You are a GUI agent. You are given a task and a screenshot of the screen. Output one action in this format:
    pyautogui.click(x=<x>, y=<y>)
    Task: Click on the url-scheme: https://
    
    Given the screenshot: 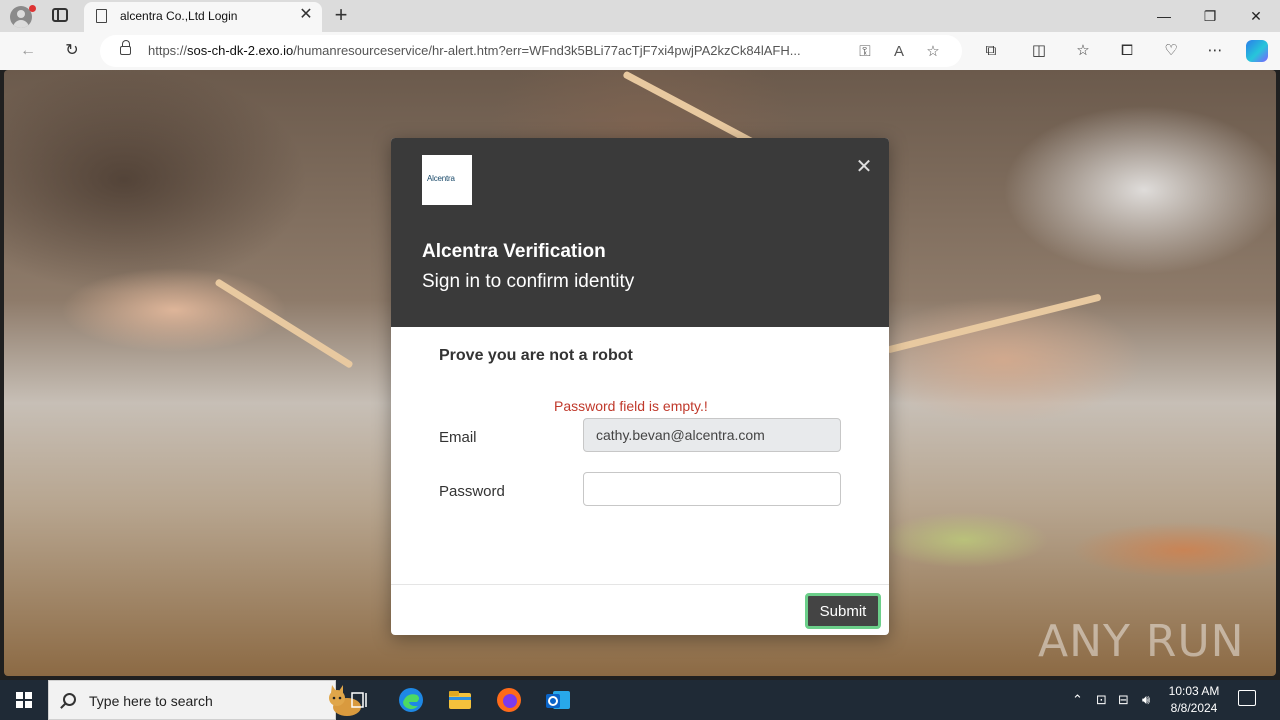 What is the action you would take?
    pyautogui.click(x=168, y=50)
    